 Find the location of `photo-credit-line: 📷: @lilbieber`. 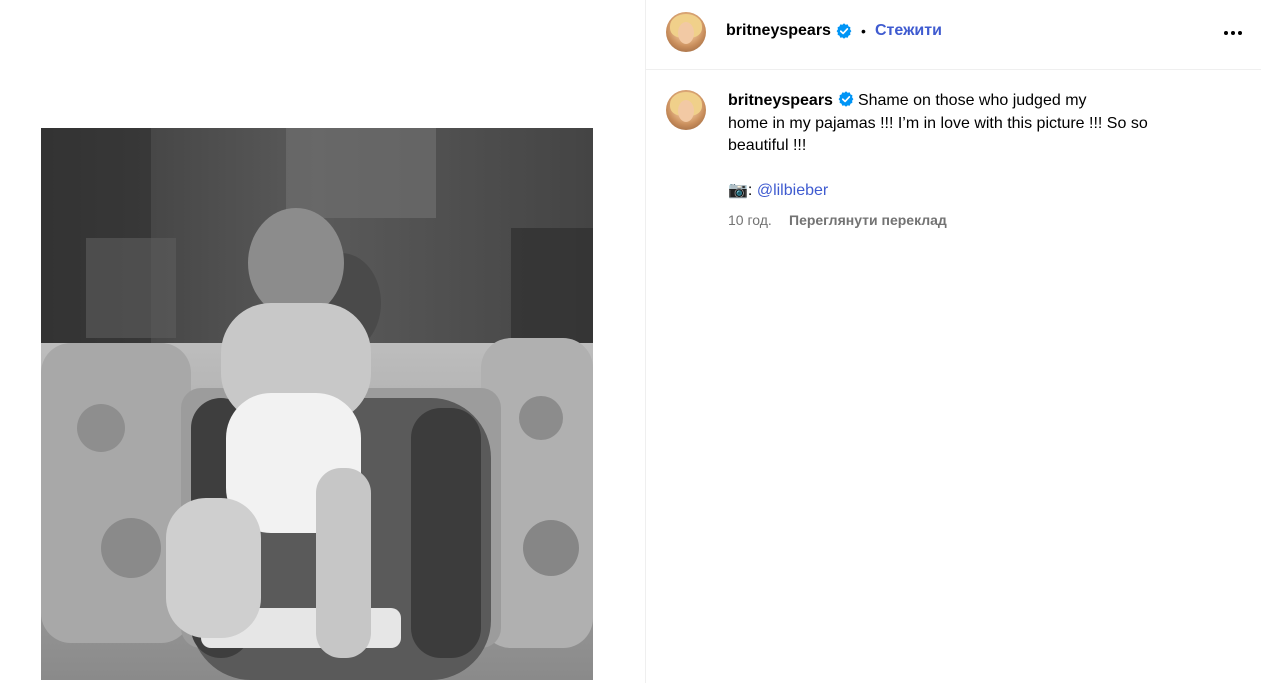

photo-credit-line: 📷: @lilbieber is located at coordinates (778, 191).